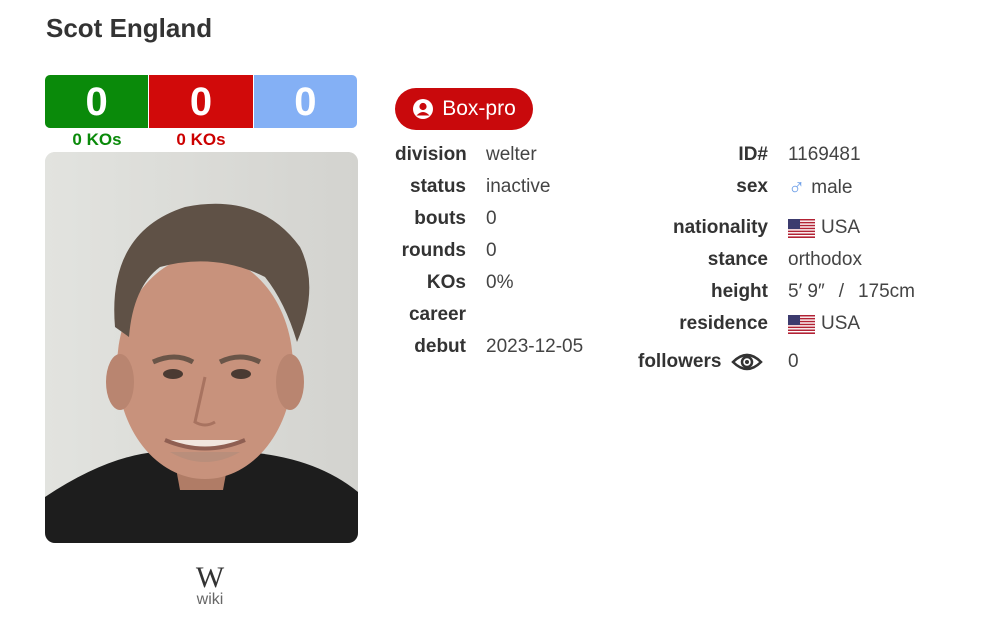 The image size is (982, 620). What do you see at coordinates (437, 314) in the screenshot?
I see `career-label: career` at bounding box center [437, 314].